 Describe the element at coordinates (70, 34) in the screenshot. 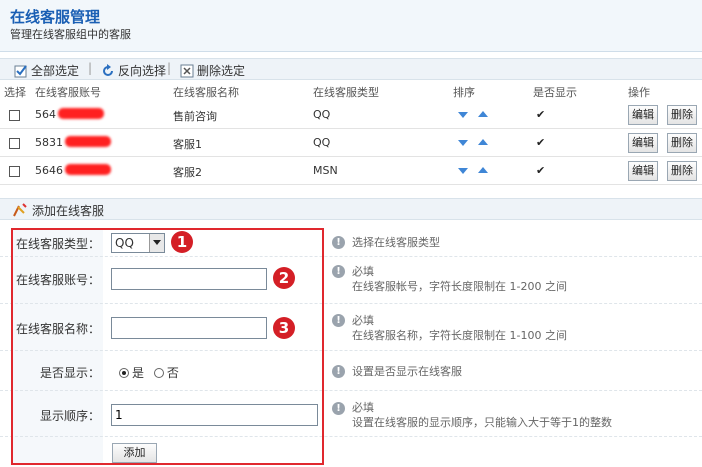

I see `page-subtitle: 管理在线客服组中的客服` at that location.